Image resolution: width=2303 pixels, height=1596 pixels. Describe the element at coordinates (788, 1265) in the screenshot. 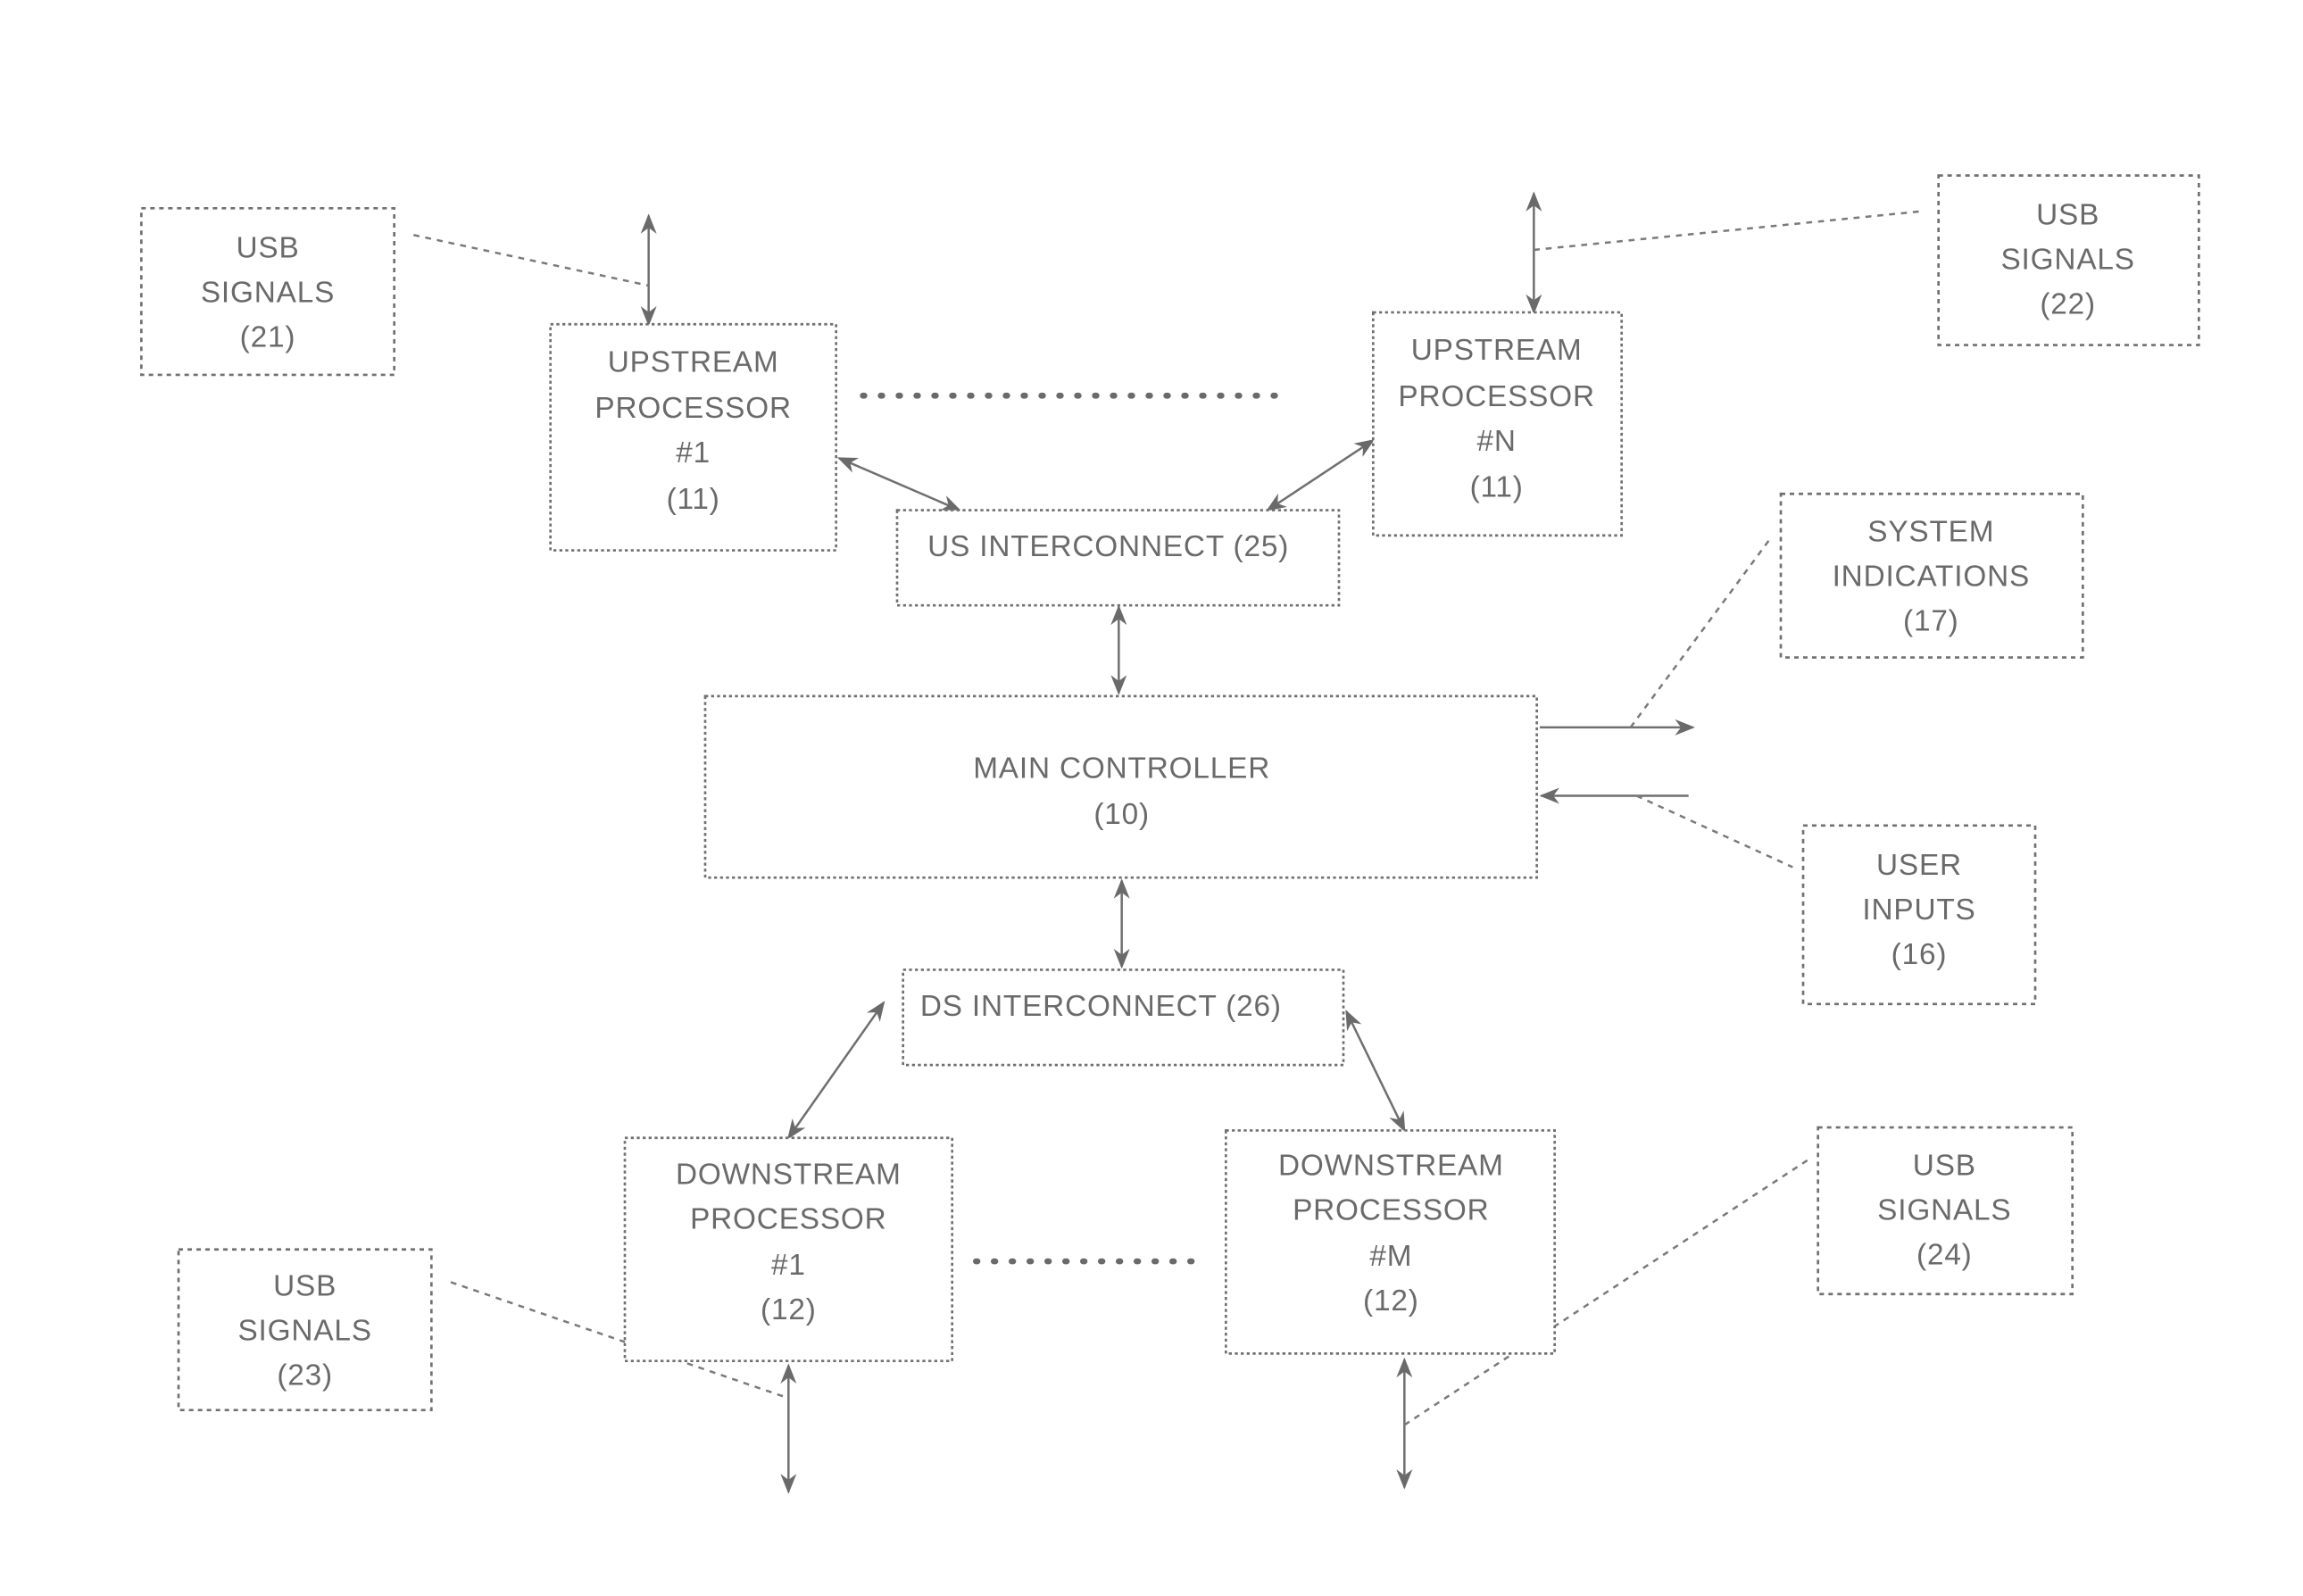

I see `dp1-line3: #1` at that location.